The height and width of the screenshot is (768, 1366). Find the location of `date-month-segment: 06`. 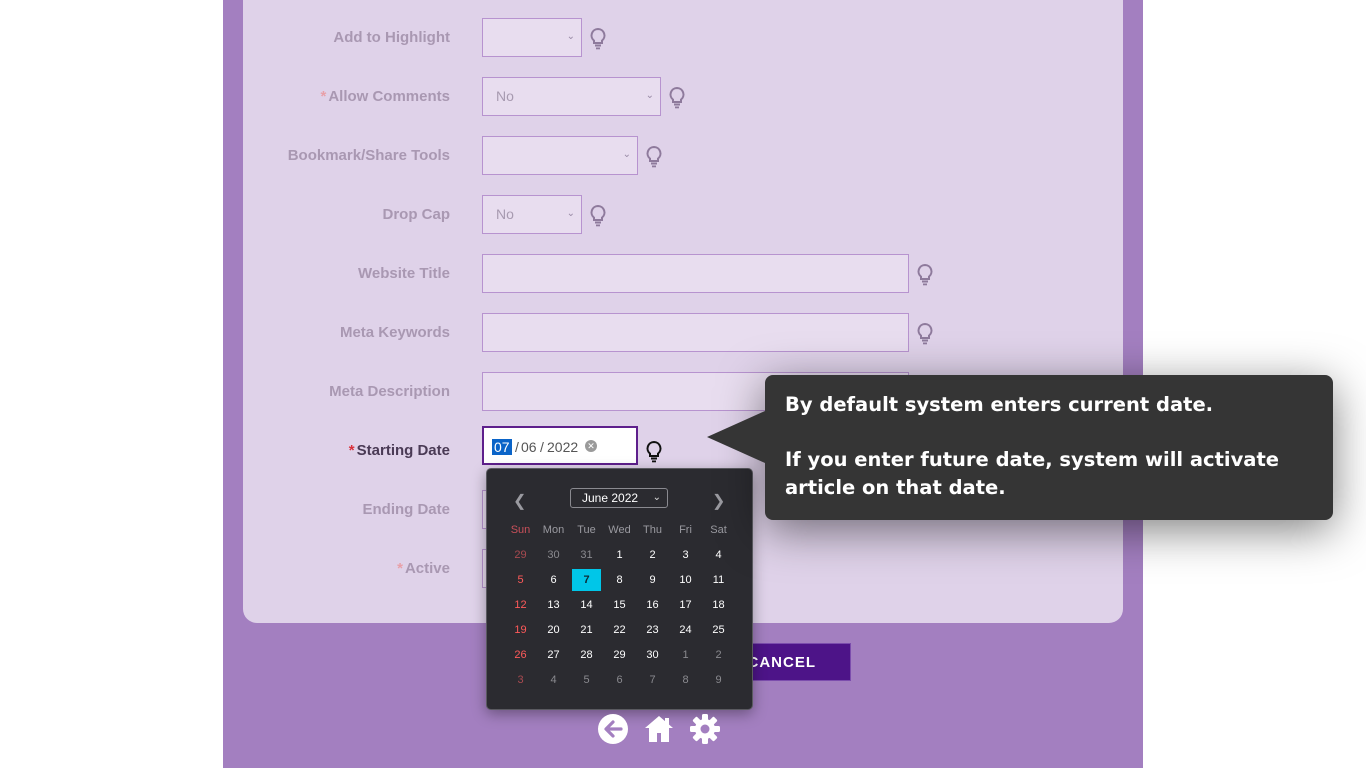

date-month-segment: 06 is located at coordinates (529, 447).